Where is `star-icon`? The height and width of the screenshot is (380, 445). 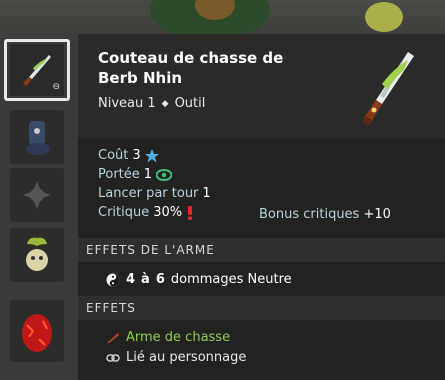
star-icon is located at coordinates (151, 155).